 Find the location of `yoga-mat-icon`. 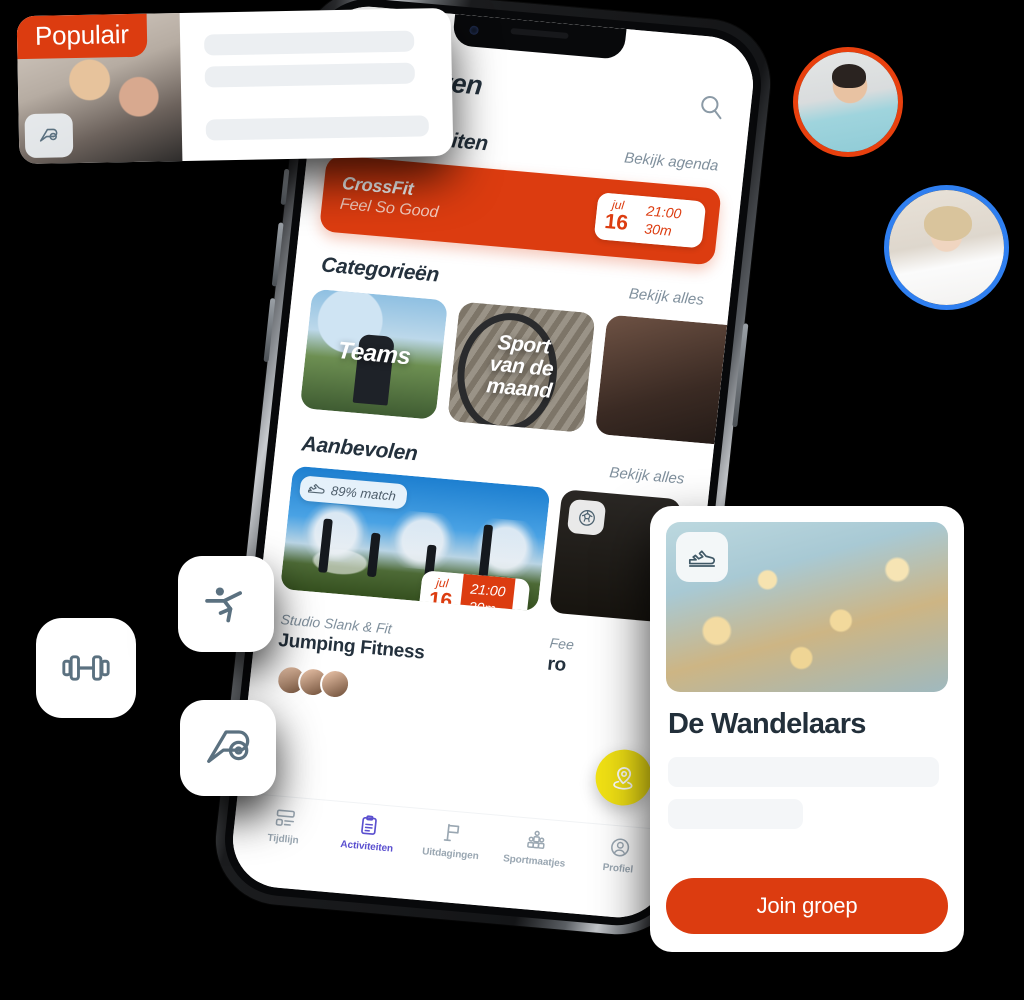

yoga-mat-icon is located at coordinates (49, 136).